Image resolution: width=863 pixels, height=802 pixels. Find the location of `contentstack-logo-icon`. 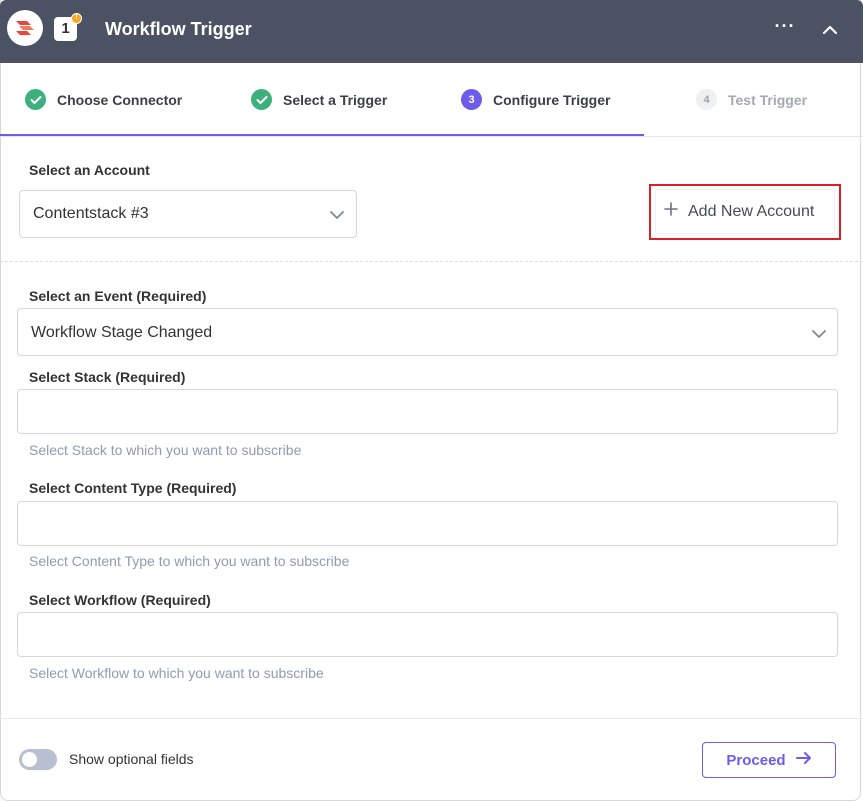

contentstack-logo-icon is located at coordinates (25, 28).